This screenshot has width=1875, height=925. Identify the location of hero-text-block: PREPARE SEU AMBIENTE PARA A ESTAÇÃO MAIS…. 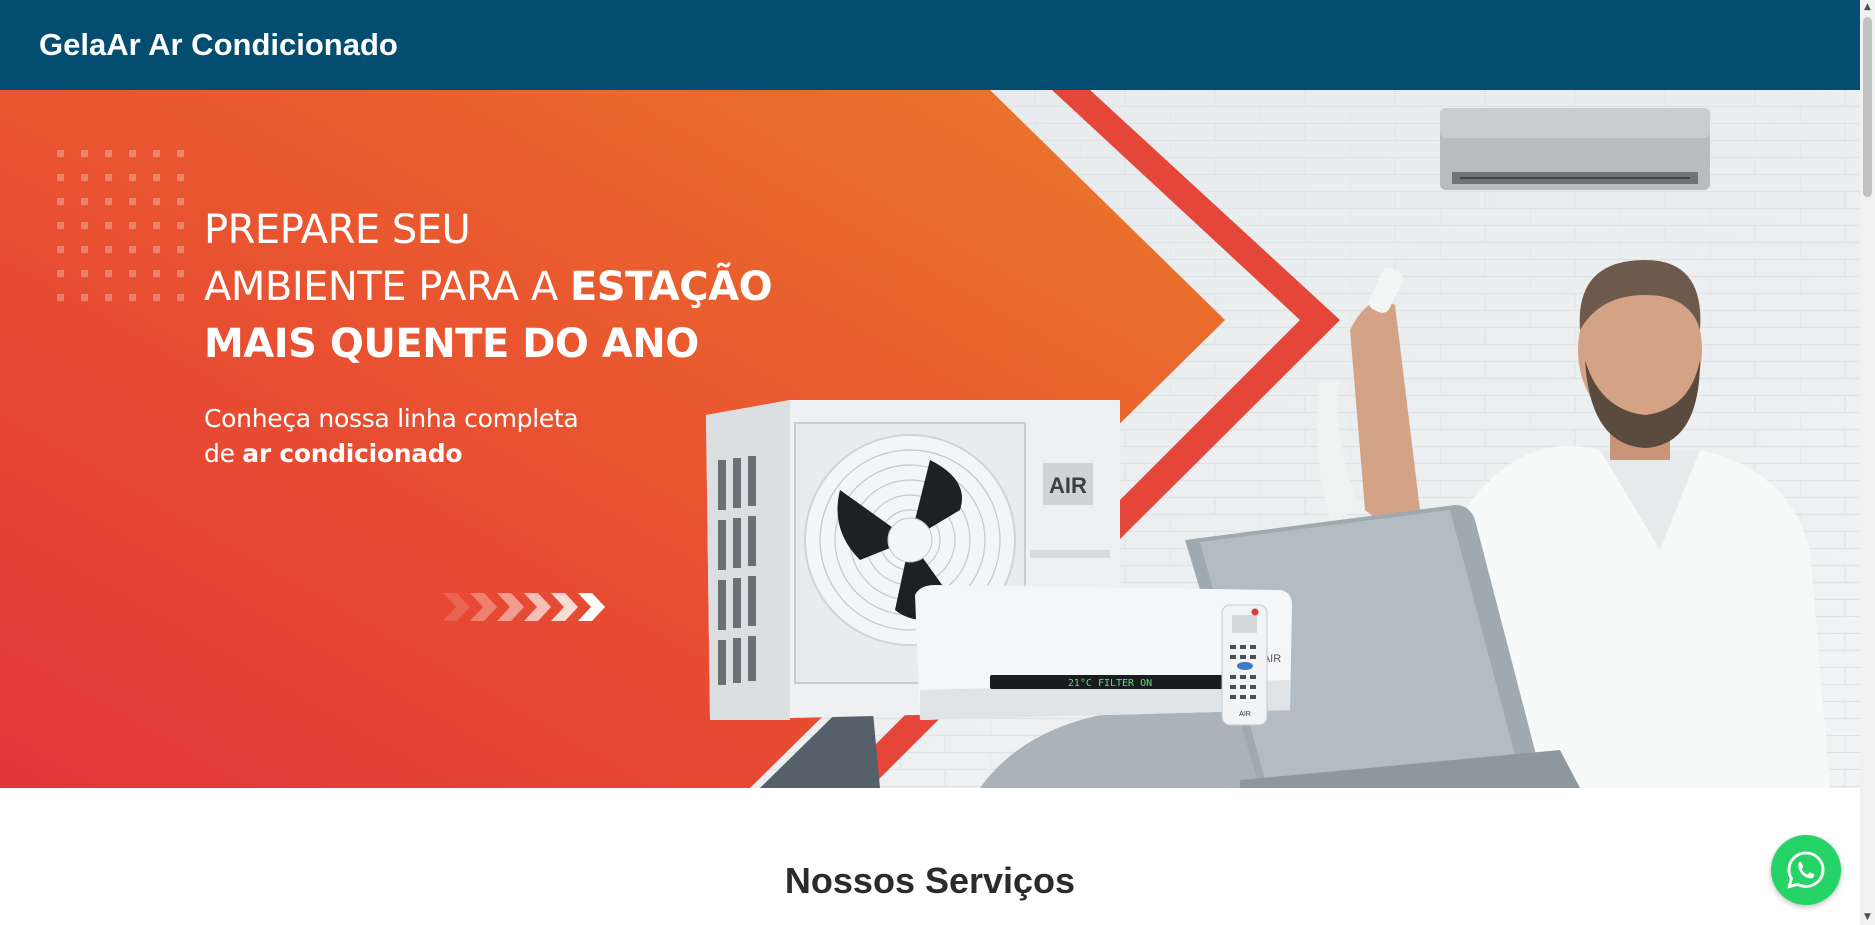
(488, 336).